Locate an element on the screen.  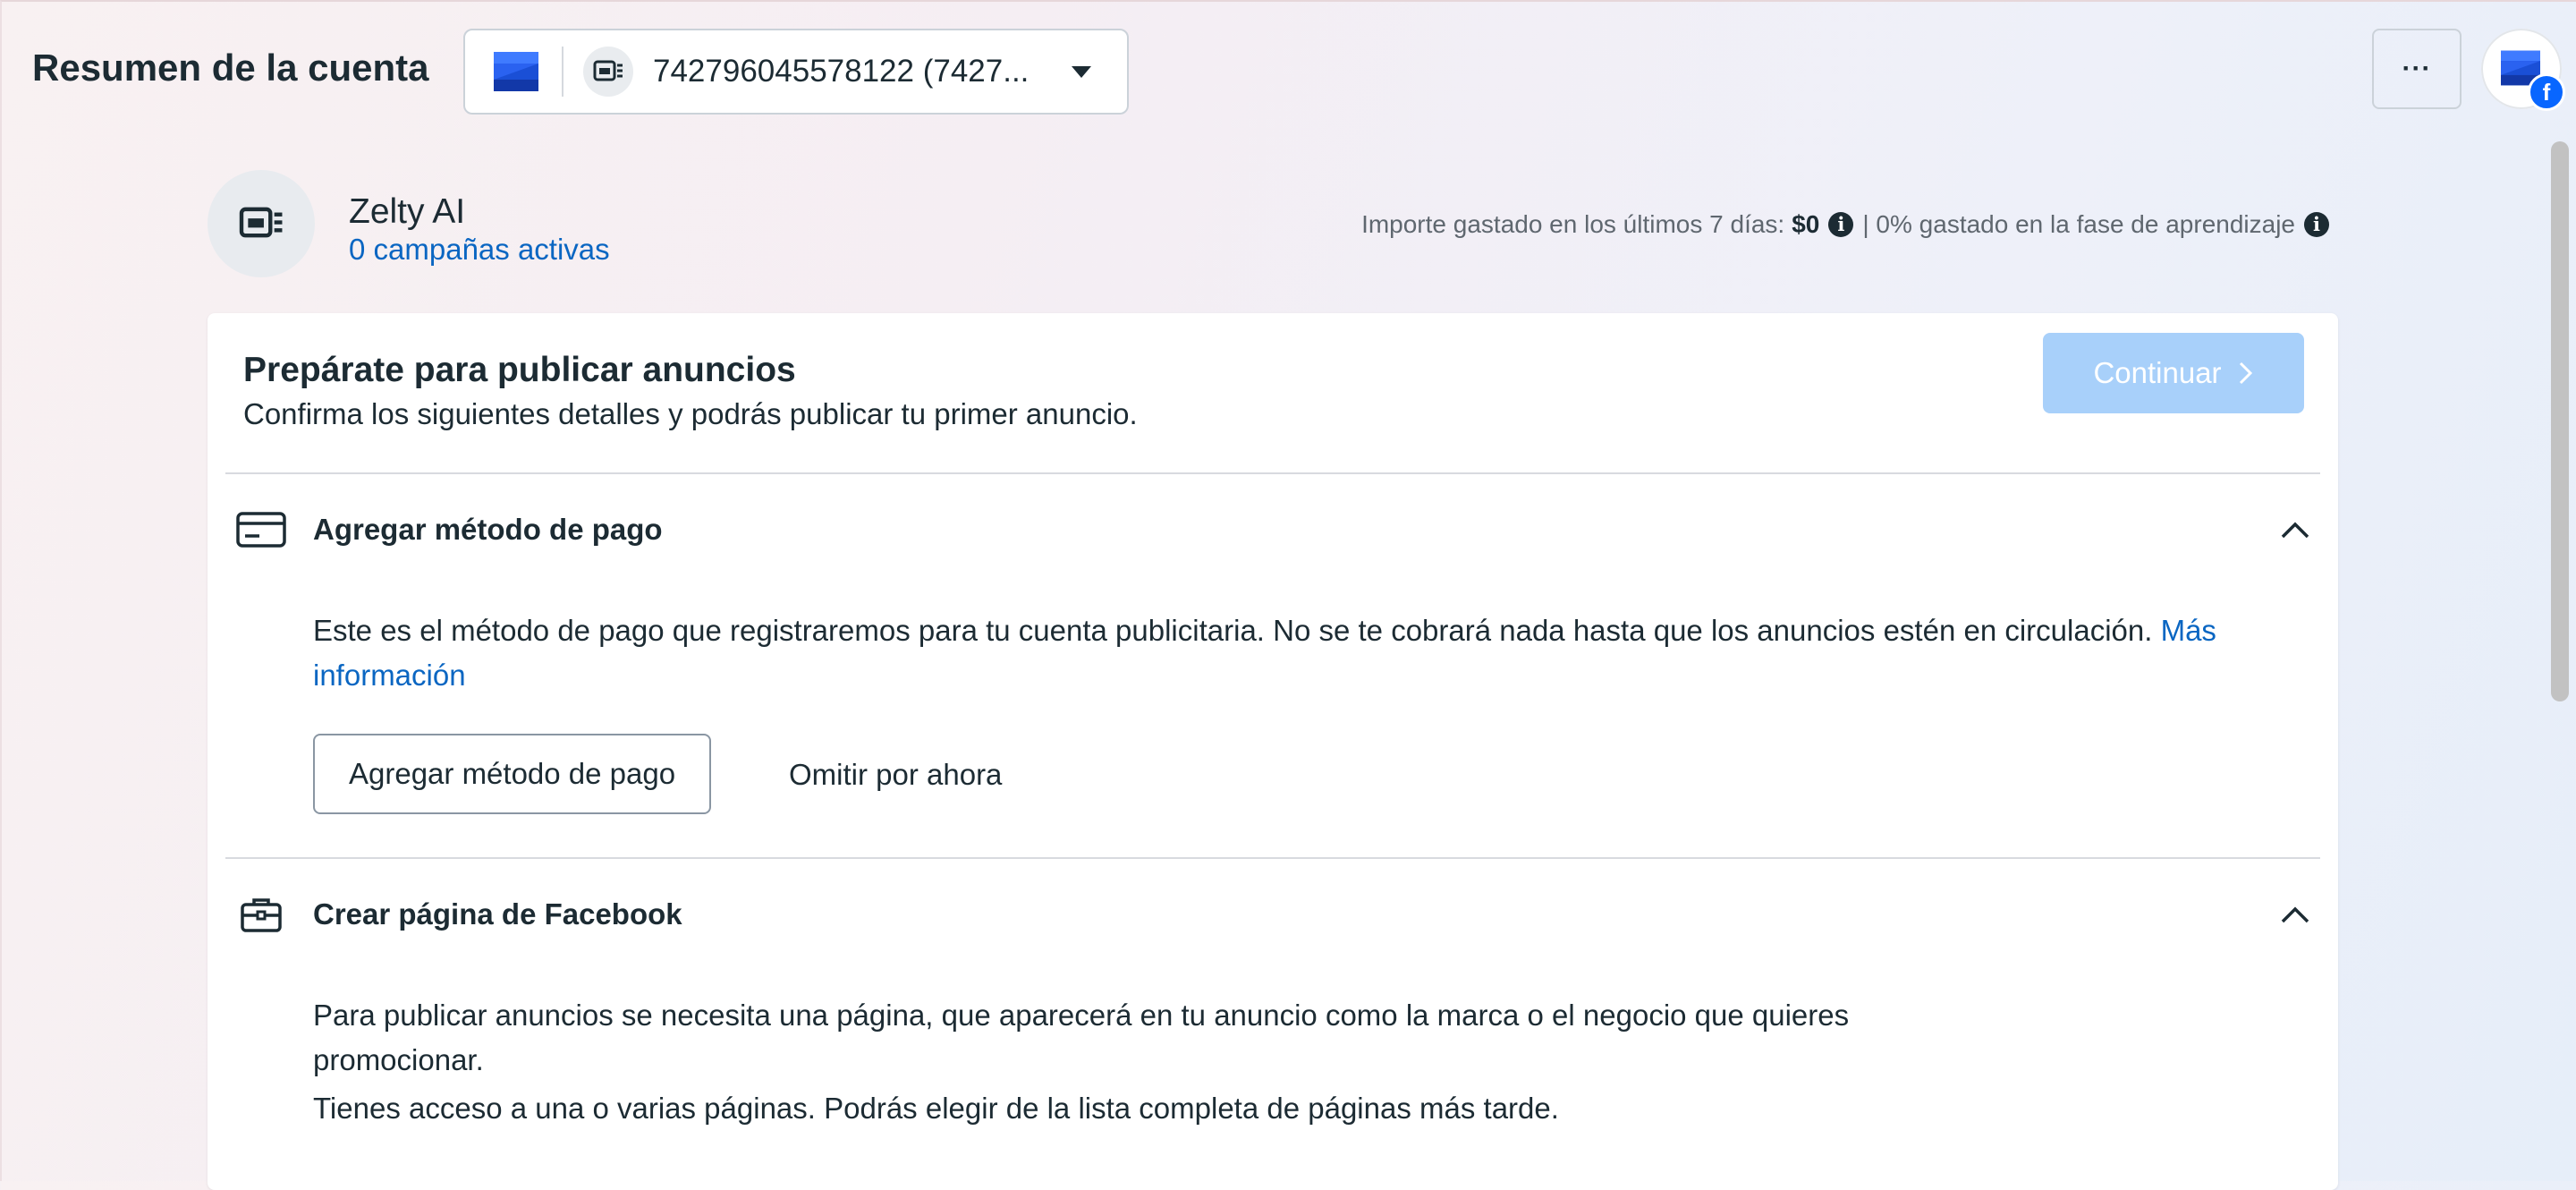
continue-button: Continuar is located at coordinates (2173, 373).